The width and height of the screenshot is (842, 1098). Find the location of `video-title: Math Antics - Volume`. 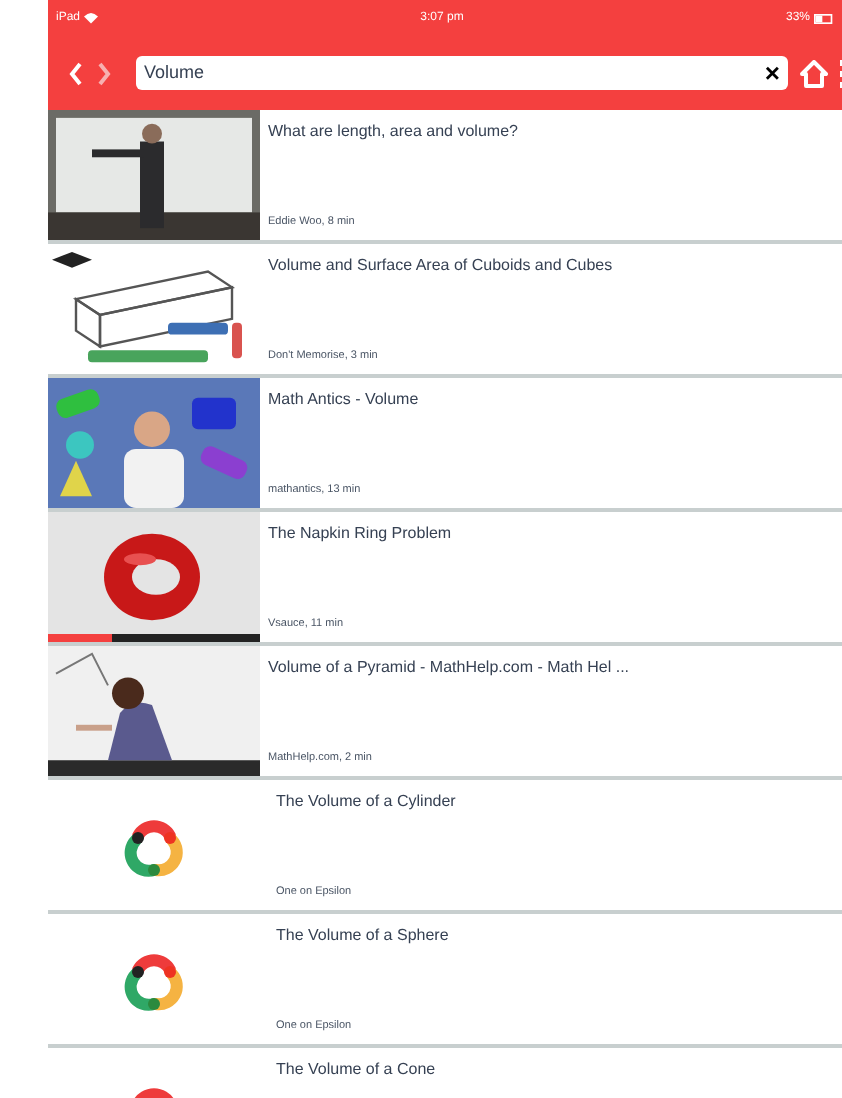

video-title: Math Antics - Volume is located at coordinates (344, 400).